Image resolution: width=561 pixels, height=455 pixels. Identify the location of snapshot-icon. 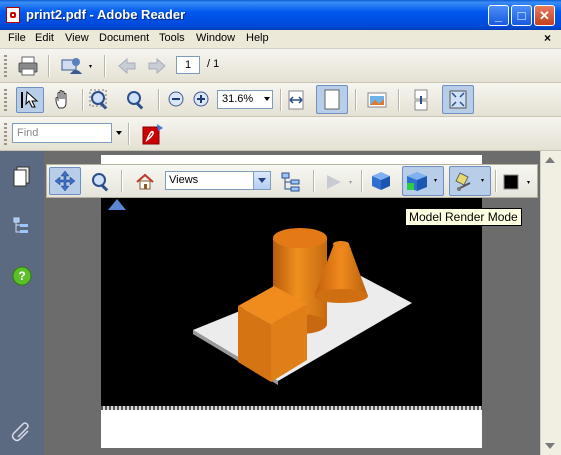
(377, 100).